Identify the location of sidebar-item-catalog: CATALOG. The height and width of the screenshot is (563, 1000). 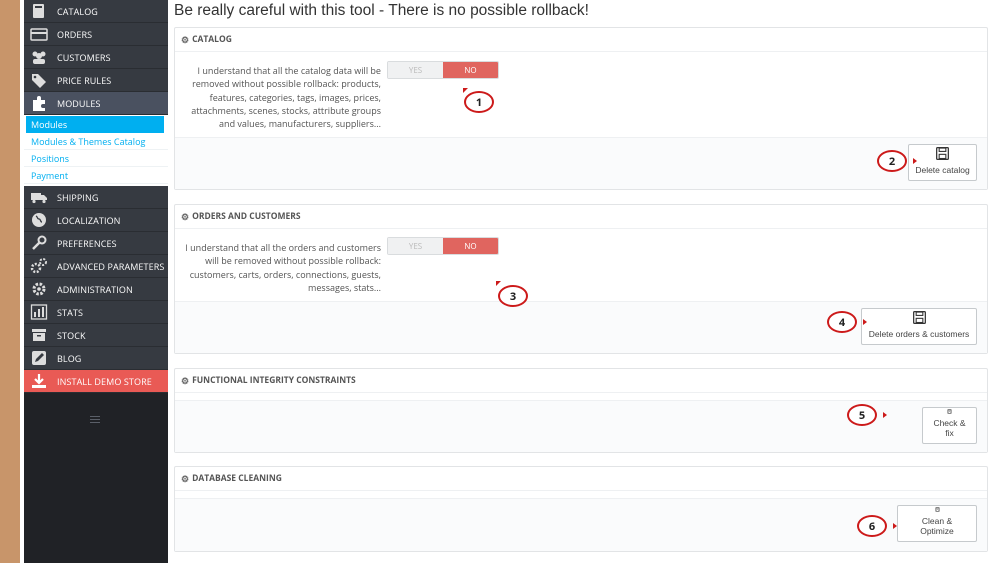
(96, 11).